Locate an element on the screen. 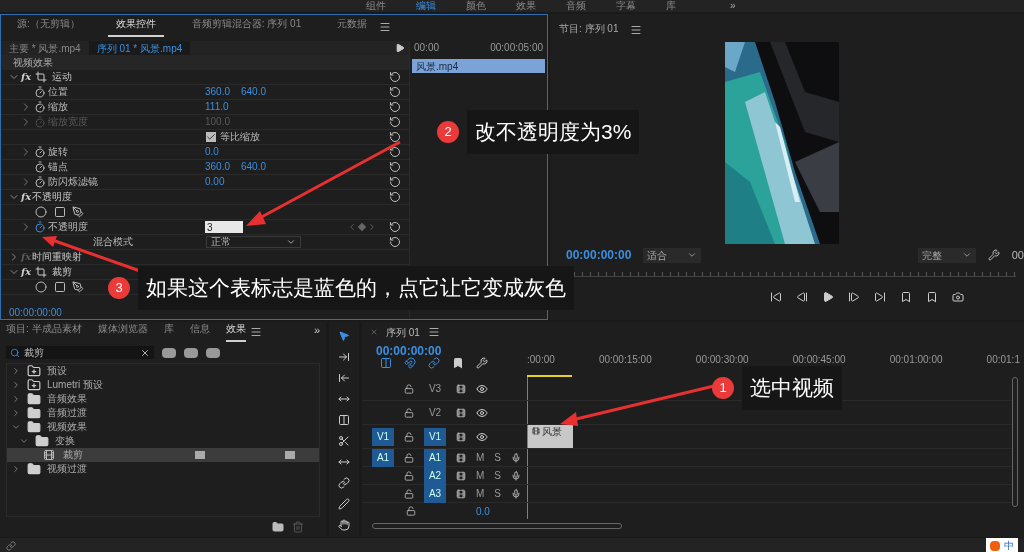 The width and height of the screenshot is (1024, 552). insert-icon is located at coordinates (906, 297).